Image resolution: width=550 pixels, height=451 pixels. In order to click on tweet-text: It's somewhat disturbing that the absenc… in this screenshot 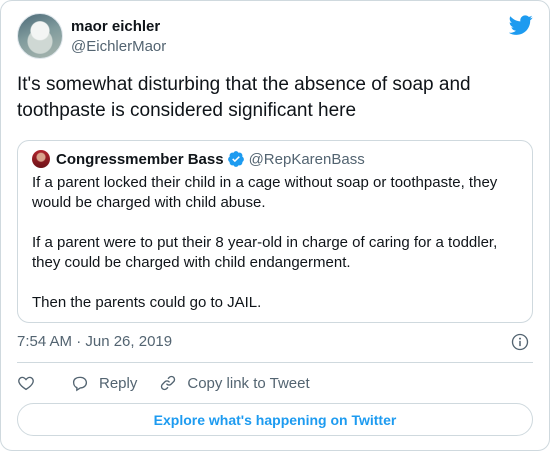, I will do `click(244, 97)`.